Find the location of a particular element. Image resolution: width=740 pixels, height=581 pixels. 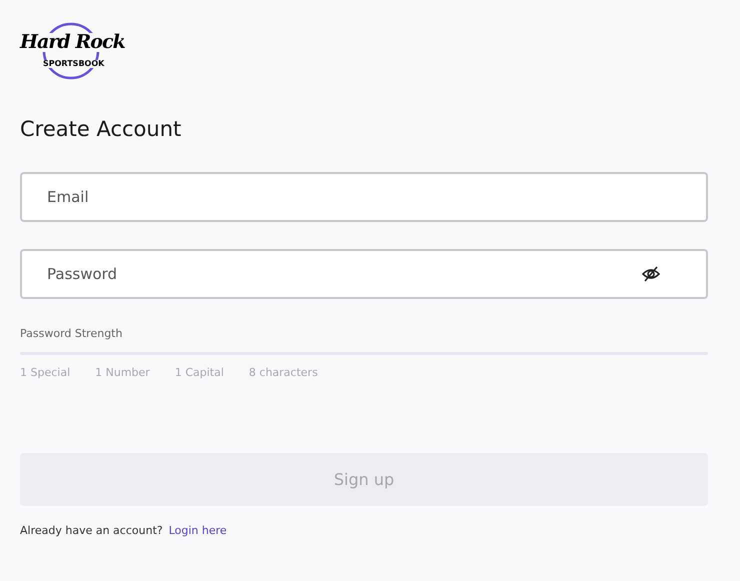

email-field: Email is located at coordinates (364, 197).